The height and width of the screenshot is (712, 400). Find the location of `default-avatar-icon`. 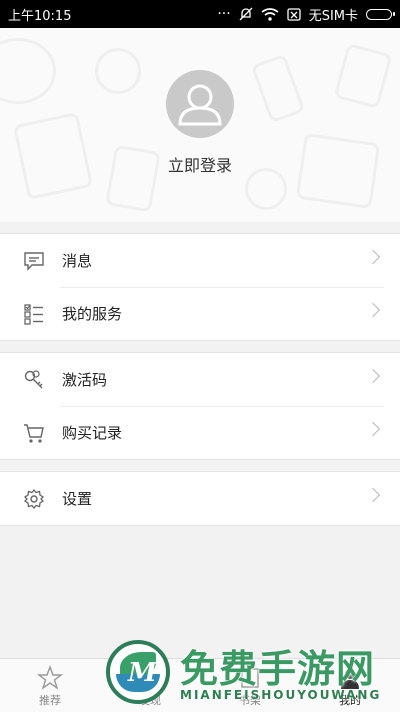

default-avatar-icon is located at coordinates (200, 105).